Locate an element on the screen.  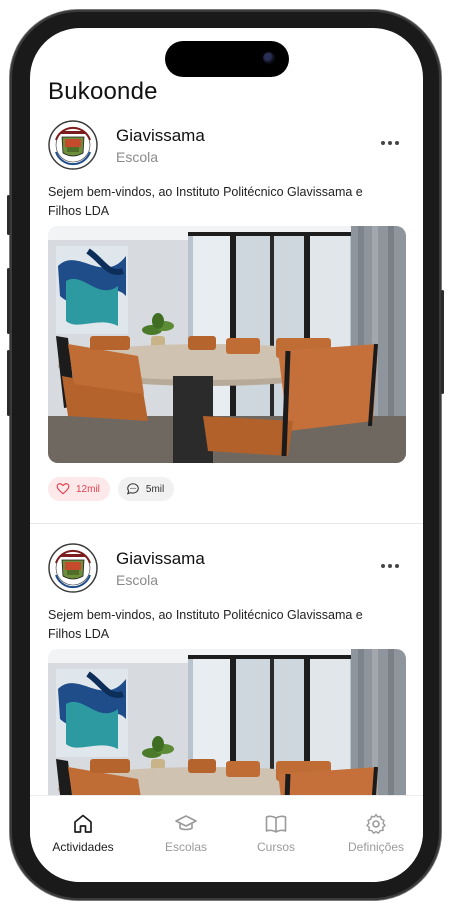
post-divider is located at coordinates (226, 523).